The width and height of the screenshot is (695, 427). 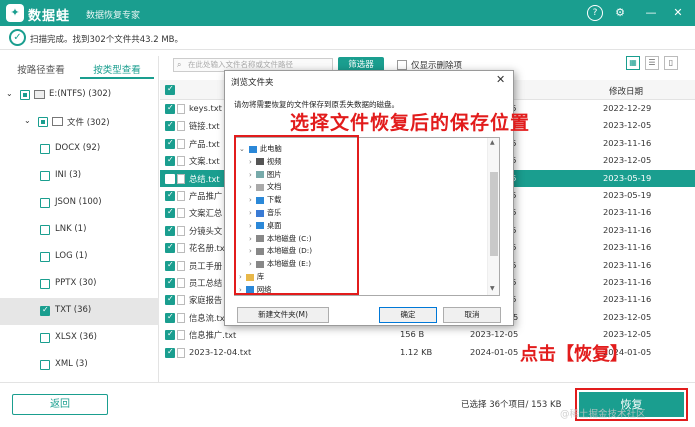 I want to click on tree-scrollbar: ▲ ▼, so click(x=493, y=216).